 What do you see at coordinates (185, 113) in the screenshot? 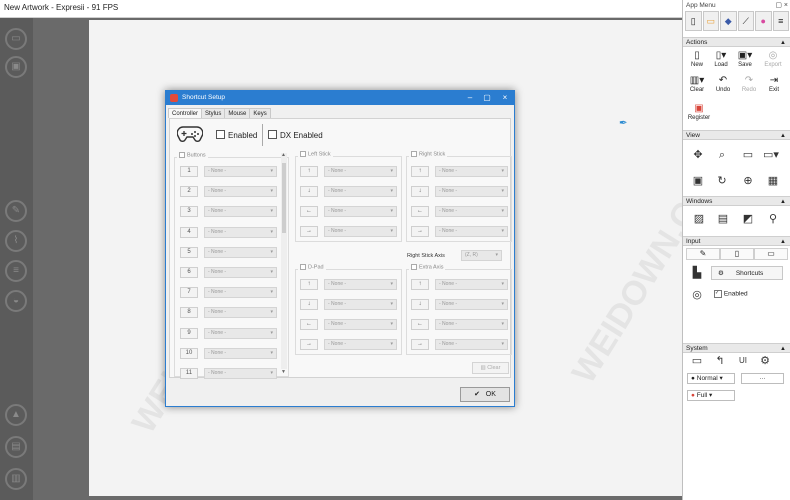
I see `tab-controller: Controller` at bounding box center [185, 113].